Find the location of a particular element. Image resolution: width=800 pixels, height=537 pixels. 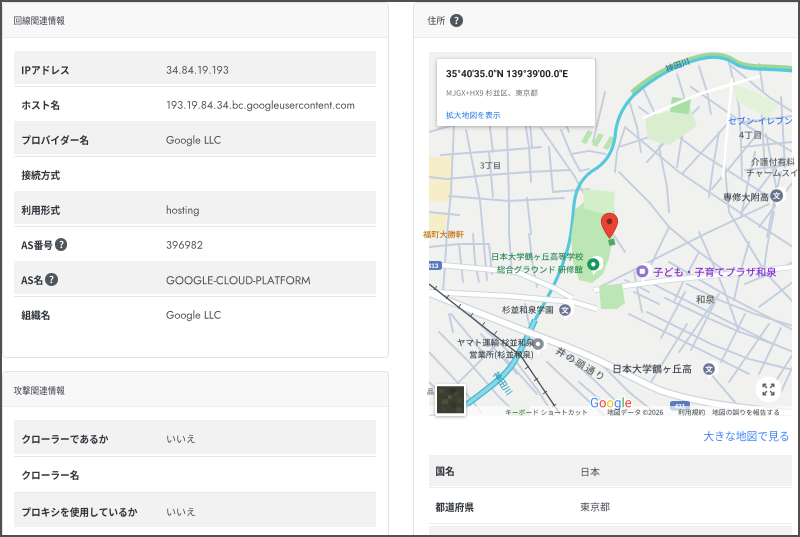

svg-text: 413 is located at coordinates (434, 266).